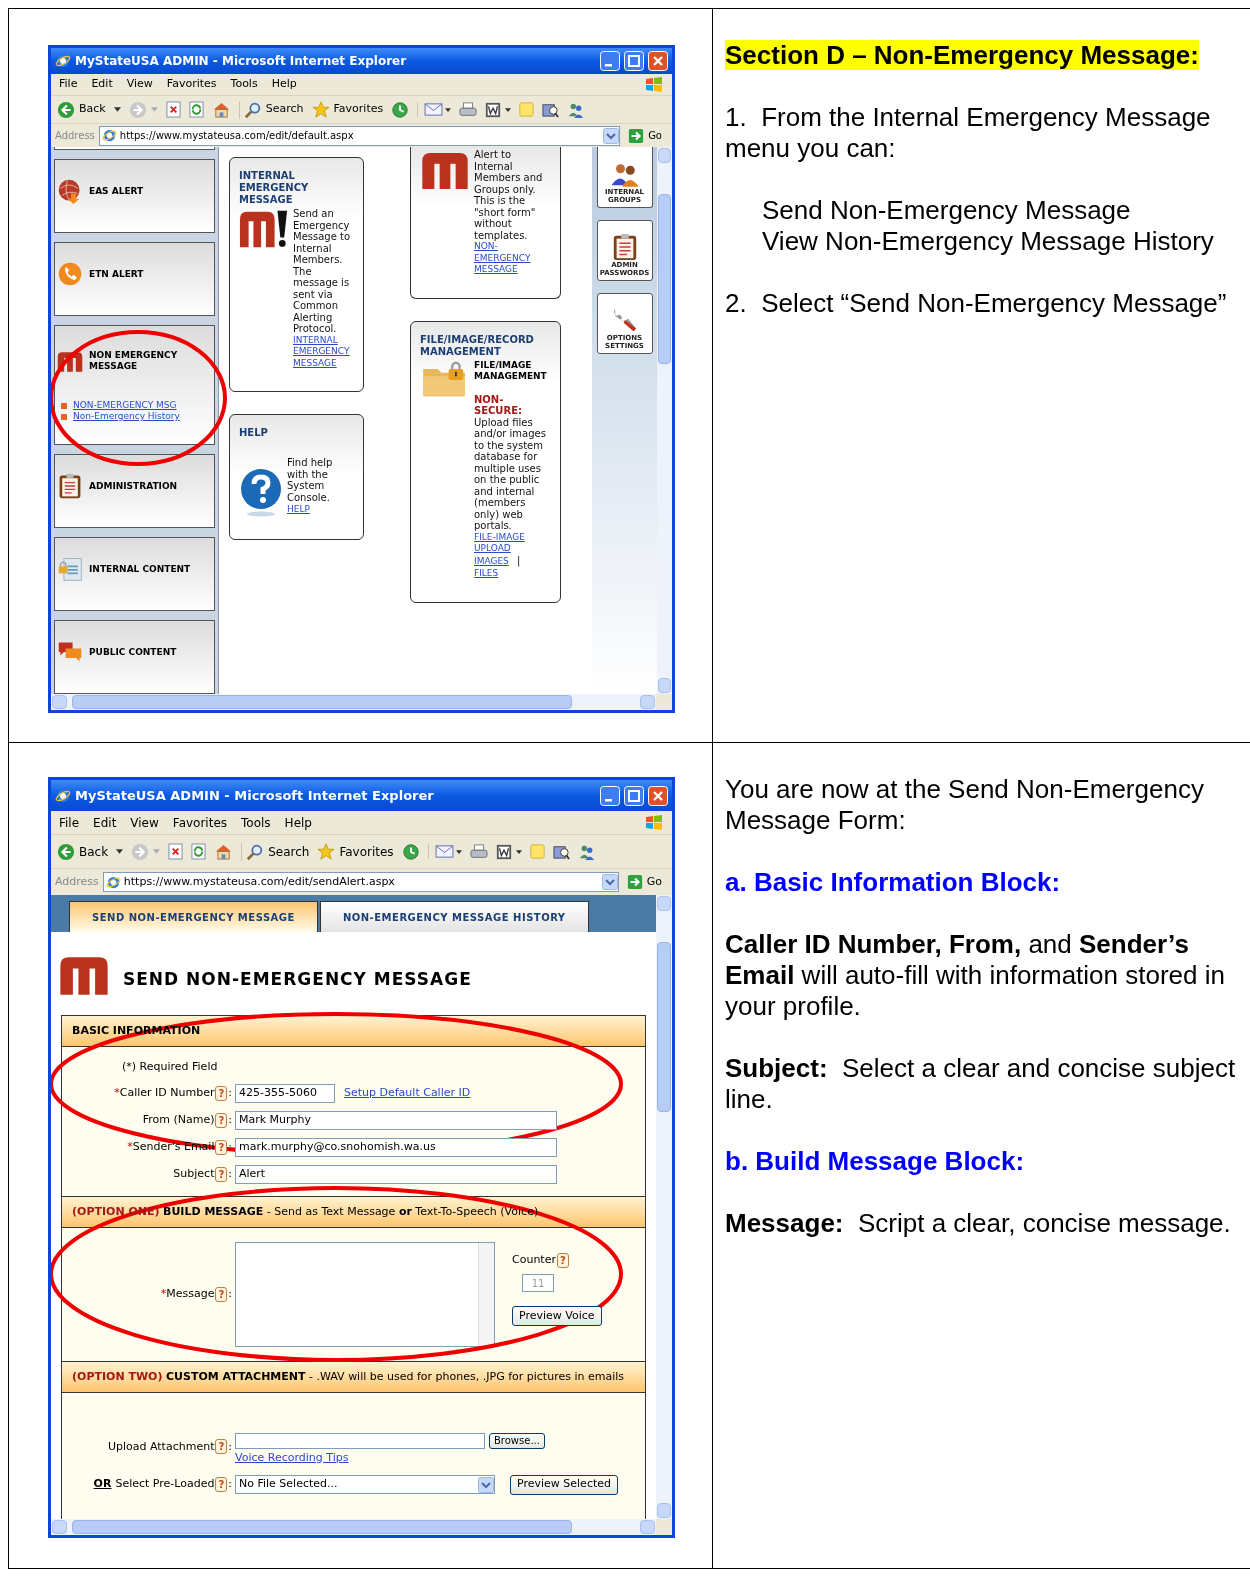 The height and width of the screenshot is (1583, 1250). I want to click on sidebar-title: ETN ALERT, so click(117, 274).